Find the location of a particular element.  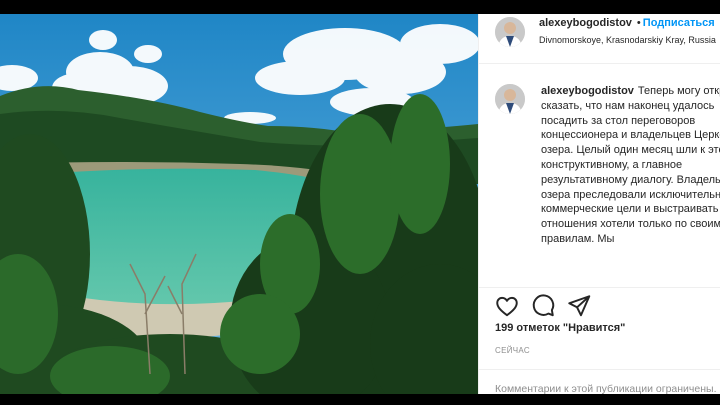

comment-button is located at coordinates (543, 306).